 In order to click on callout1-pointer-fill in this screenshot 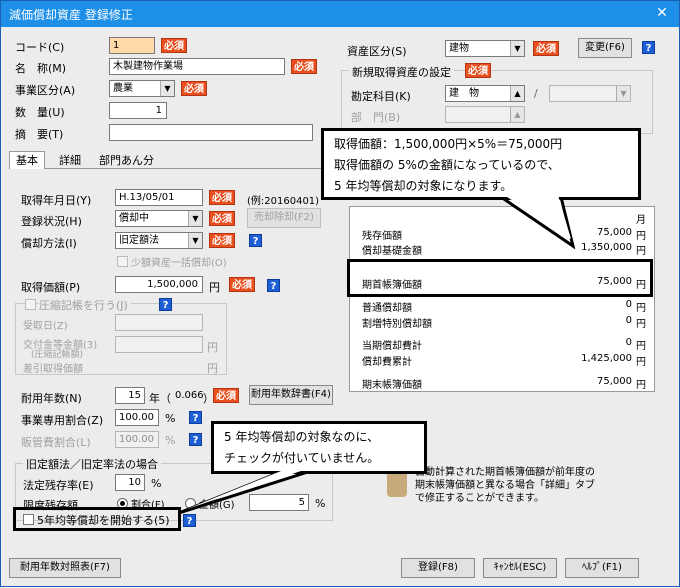, I will do `click(537, 217)`.